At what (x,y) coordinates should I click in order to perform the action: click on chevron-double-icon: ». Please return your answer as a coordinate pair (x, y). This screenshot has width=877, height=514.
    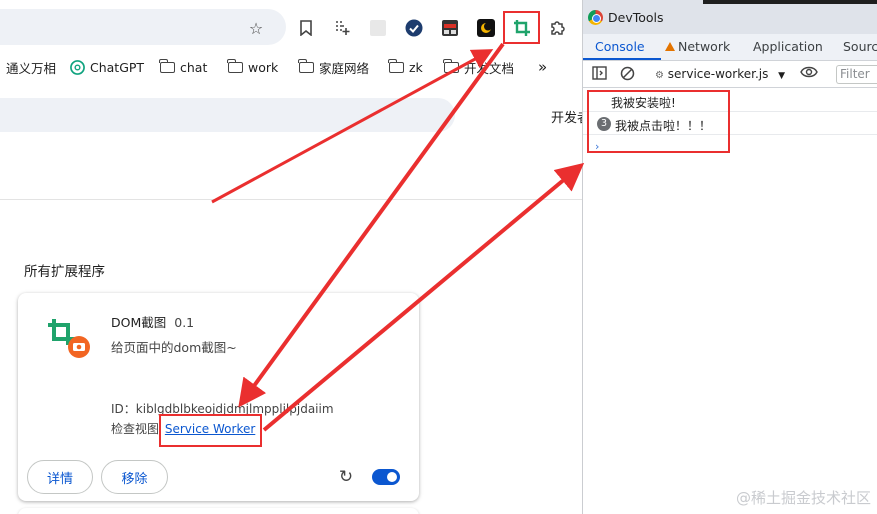
    Looking at the image, I should click on (543, 67).